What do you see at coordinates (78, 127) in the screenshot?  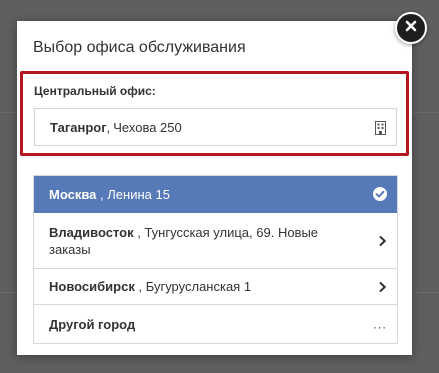 I see `central-office-city: Таганрог` at bounding box center [78, 127].